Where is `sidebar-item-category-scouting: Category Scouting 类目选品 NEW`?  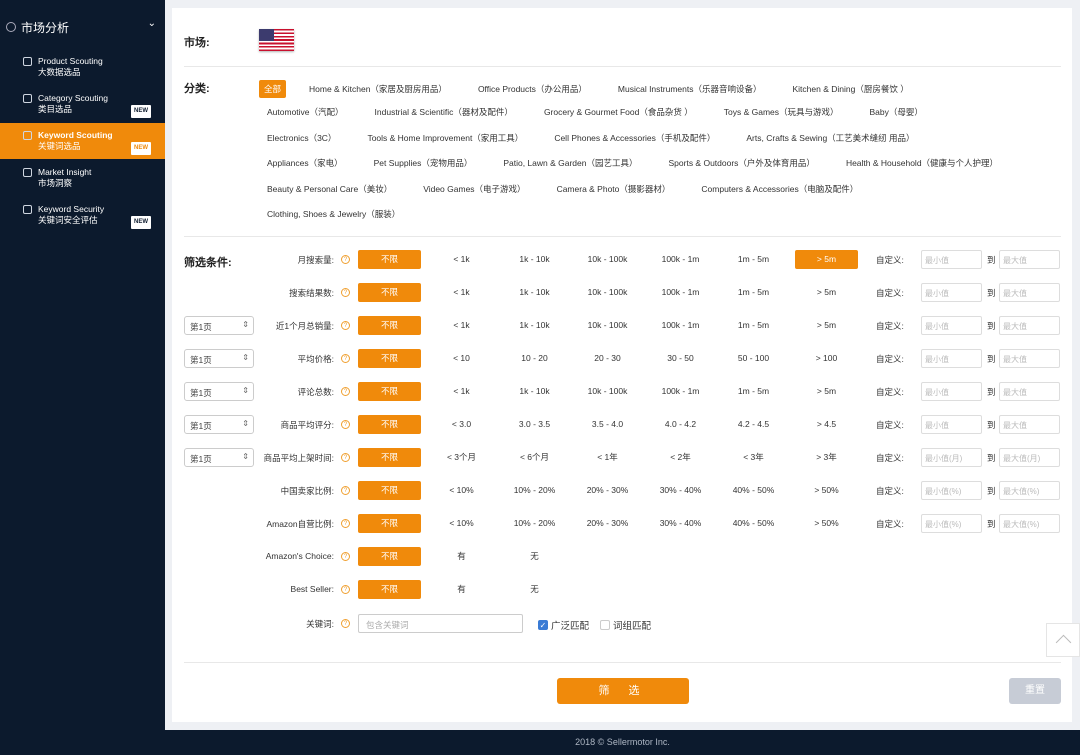 sidebar-item-category-scouting: Category Scouting 类目选品 NEW is located at coordinates (82, 104).